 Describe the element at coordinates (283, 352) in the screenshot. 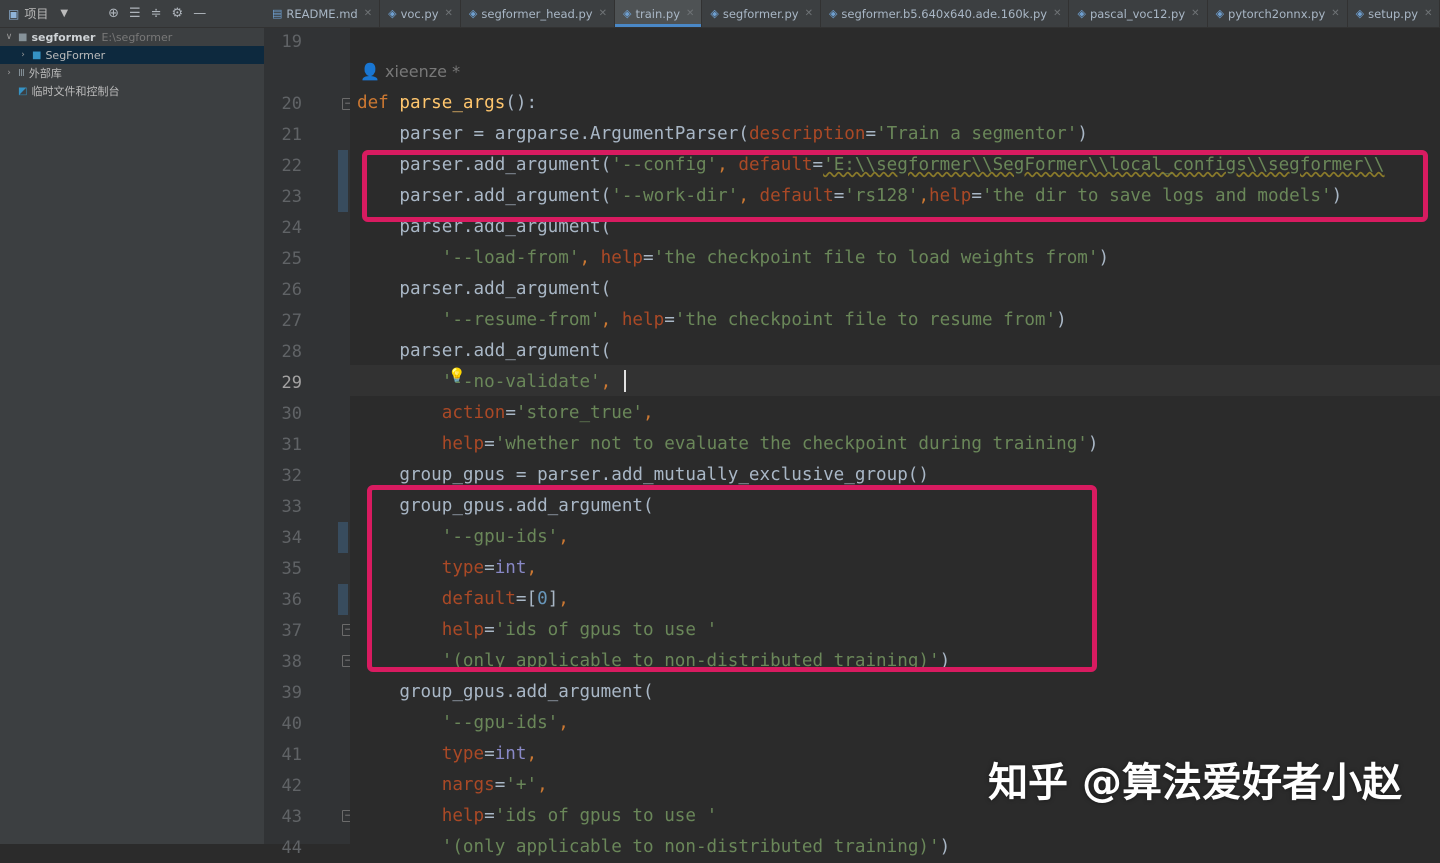

I see `line-number: 28` at that location.